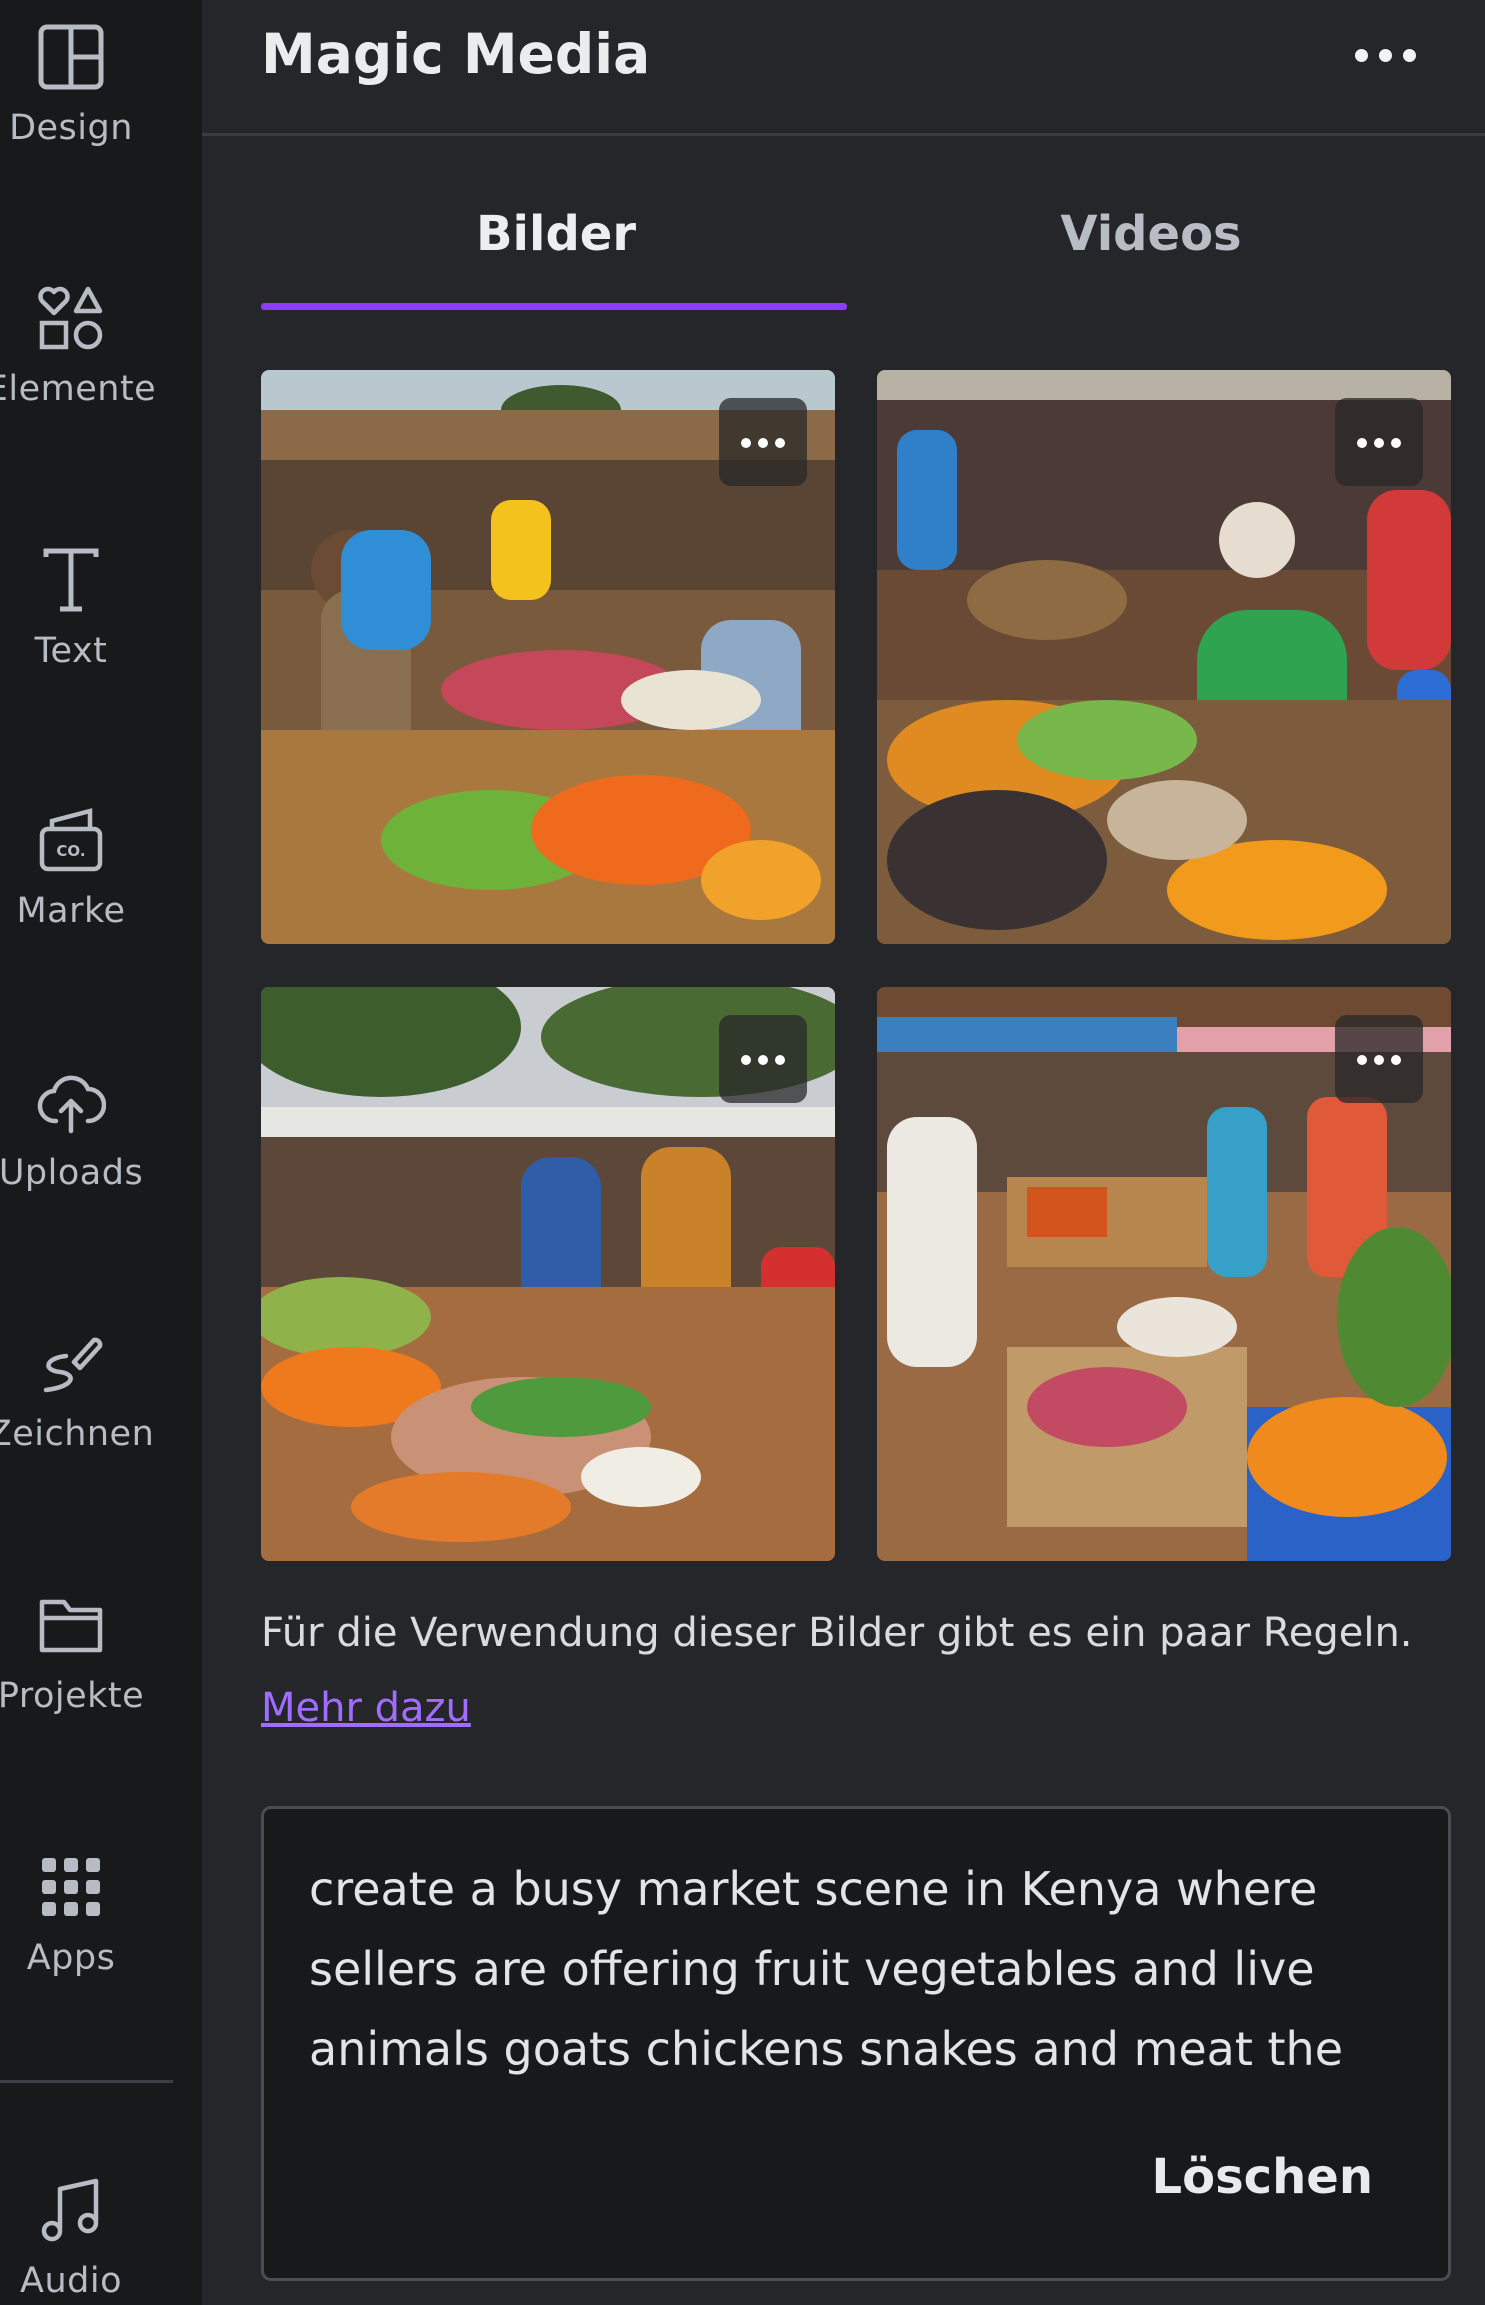 This screenshot has height=2305, width=1485. Describe the element at coordinates (556, 246) in the screenshot. I see `tab-images: Bilder` at that location.